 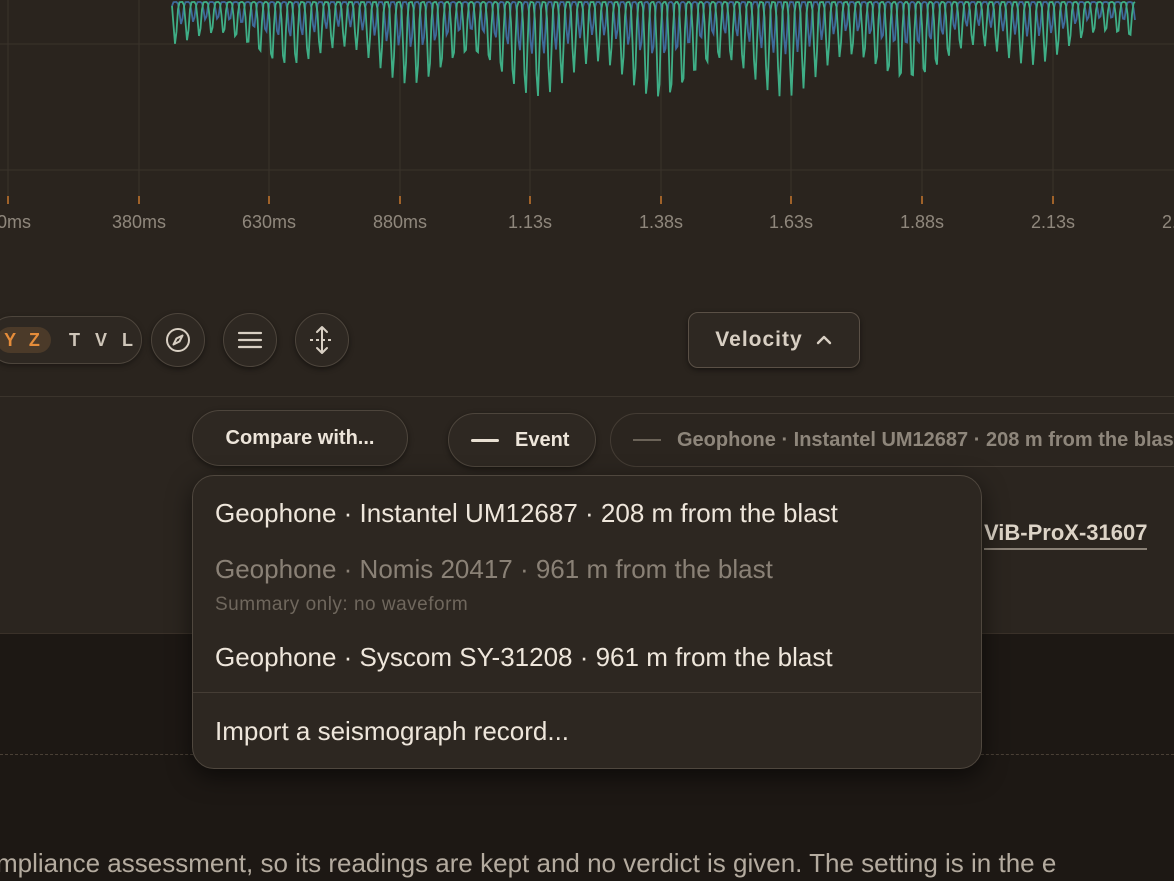 I want to click on time-tick-label: 1.13s, so click(x=530, y=222).